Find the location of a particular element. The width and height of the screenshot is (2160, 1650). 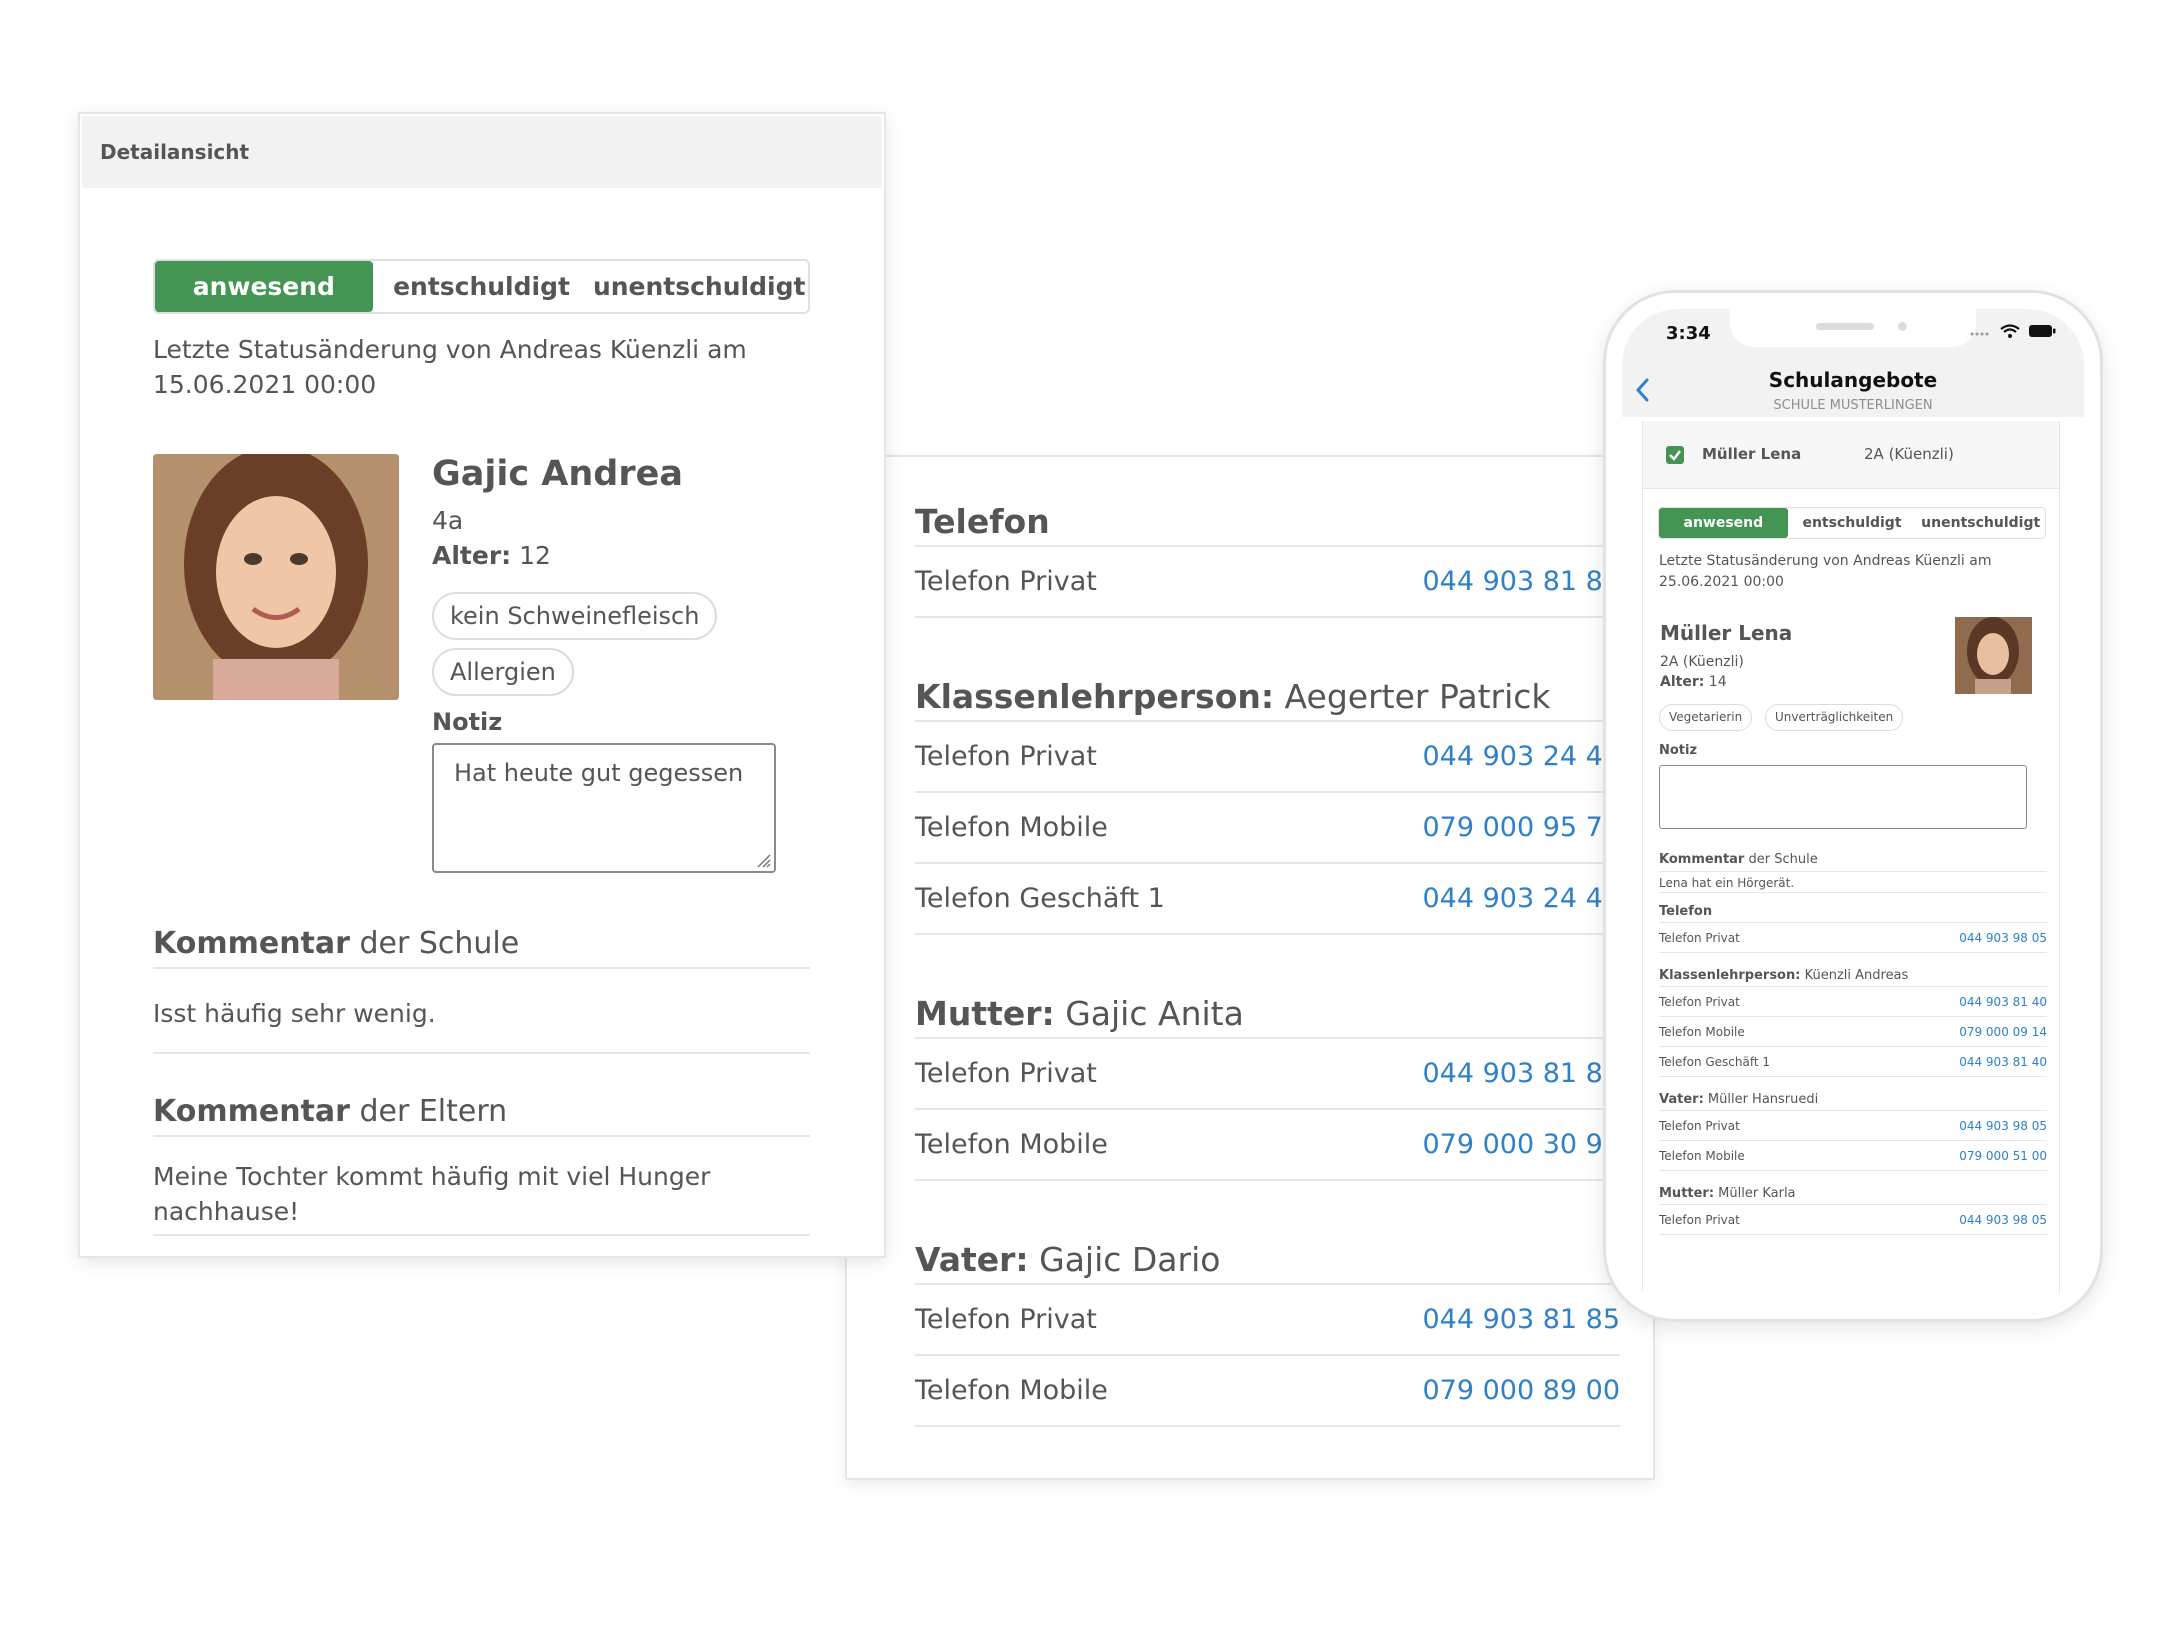

phone-contact-section-title: Telefon is located at coordinates (1853, 912).